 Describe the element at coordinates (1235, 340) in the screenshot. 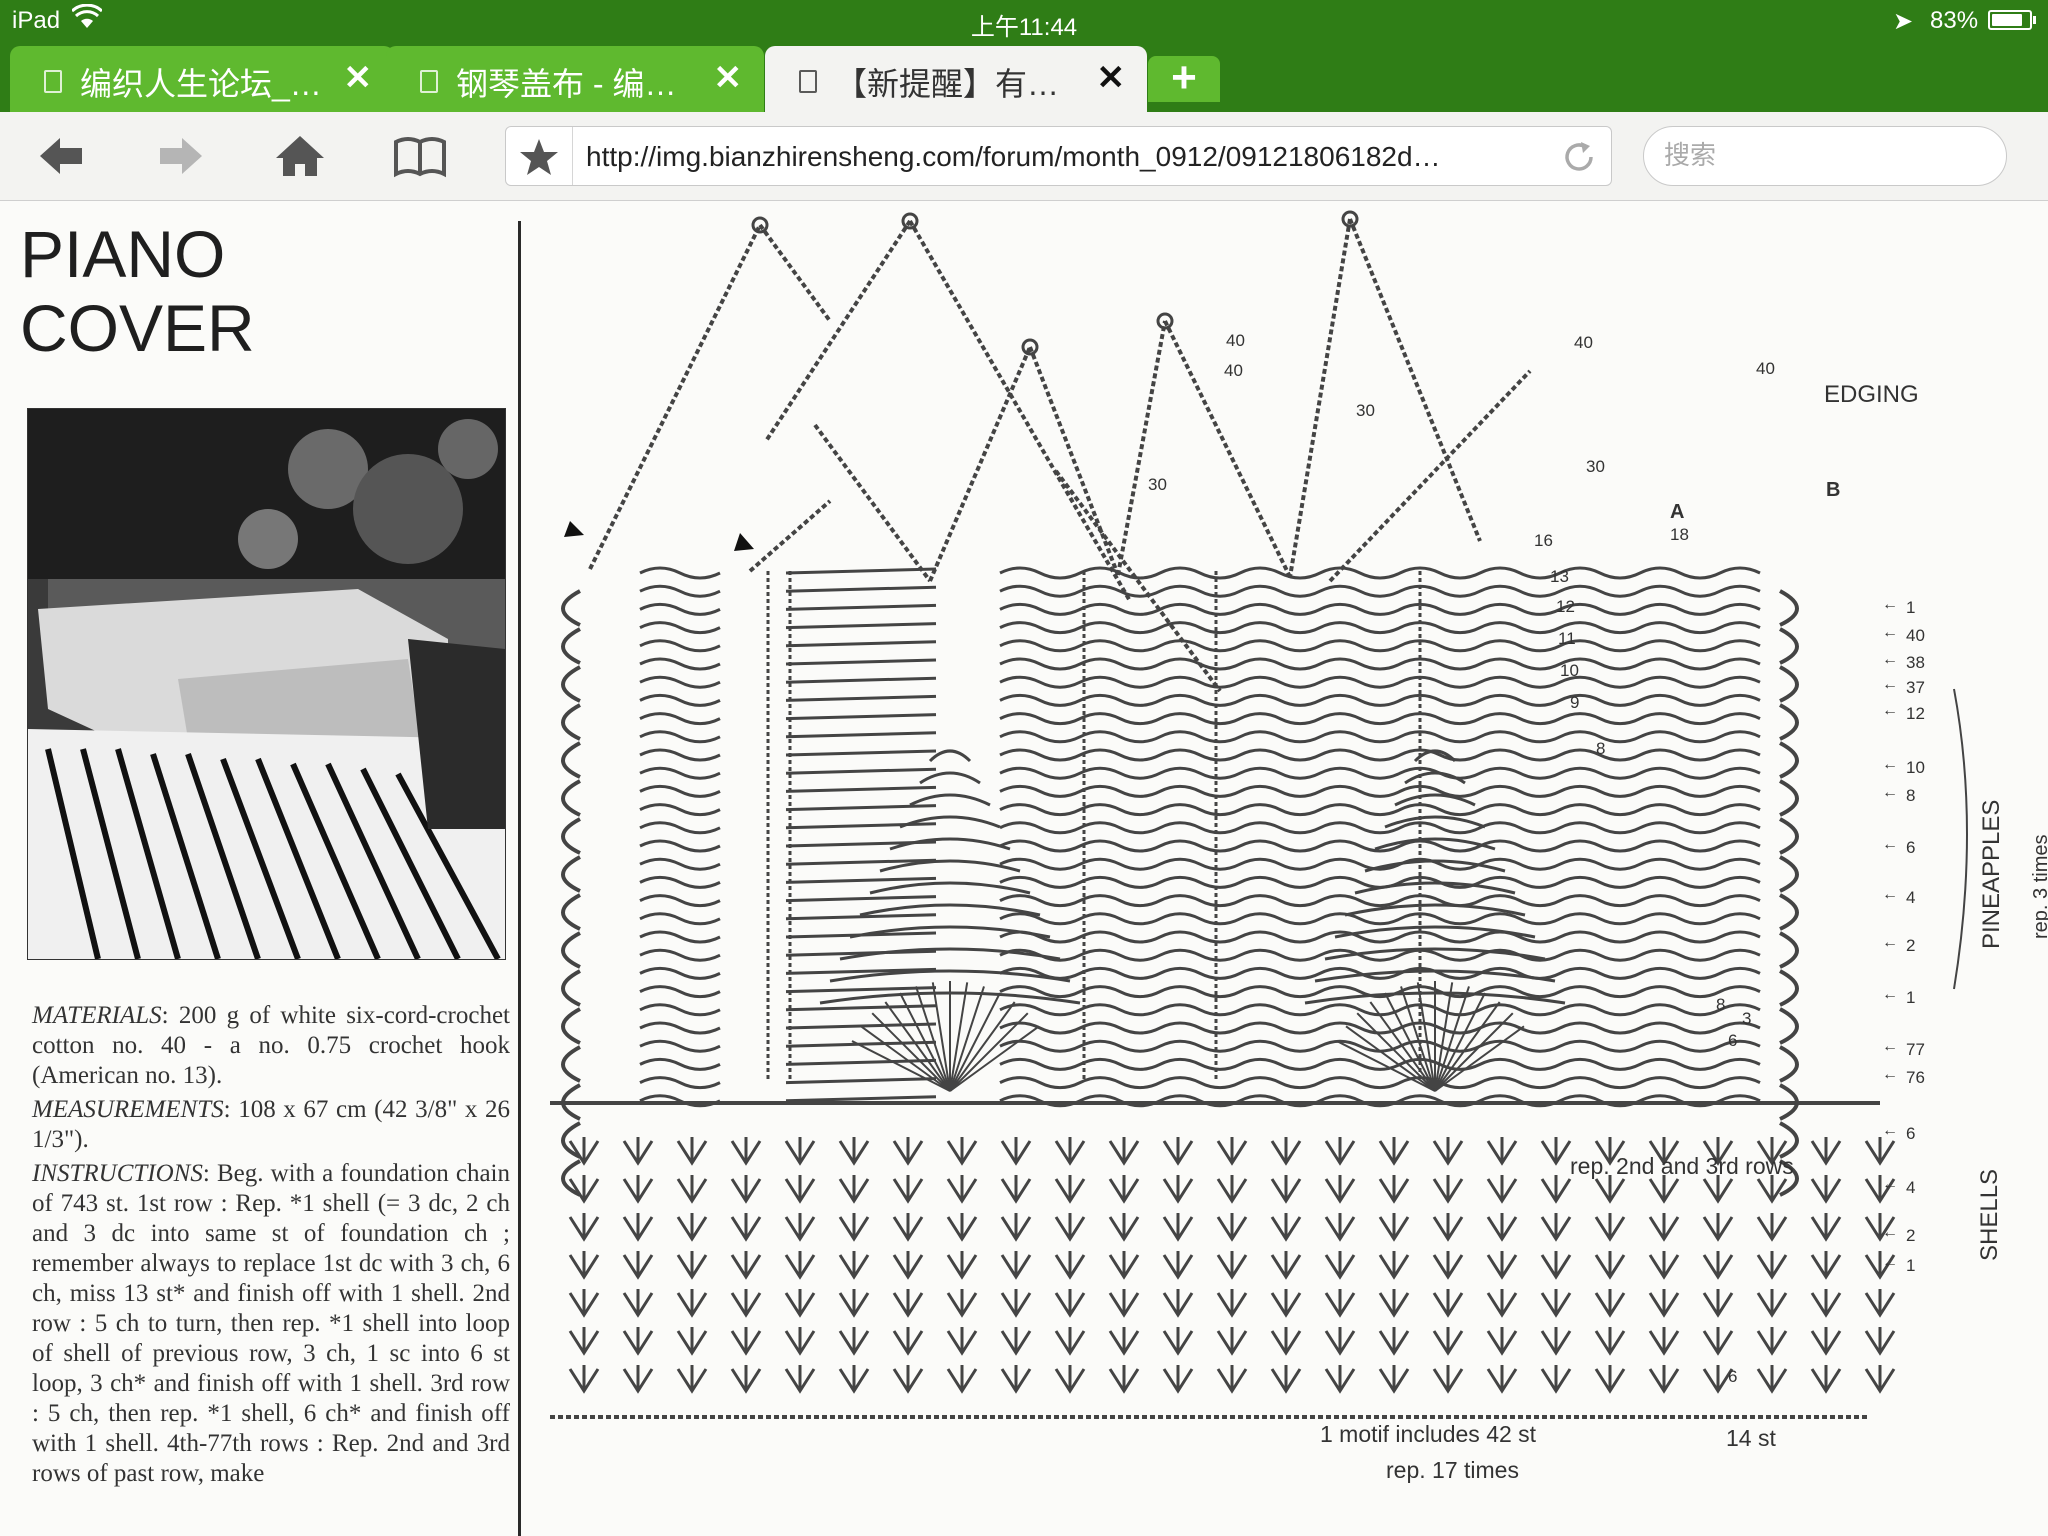

I see `count-label: 40` at that location.